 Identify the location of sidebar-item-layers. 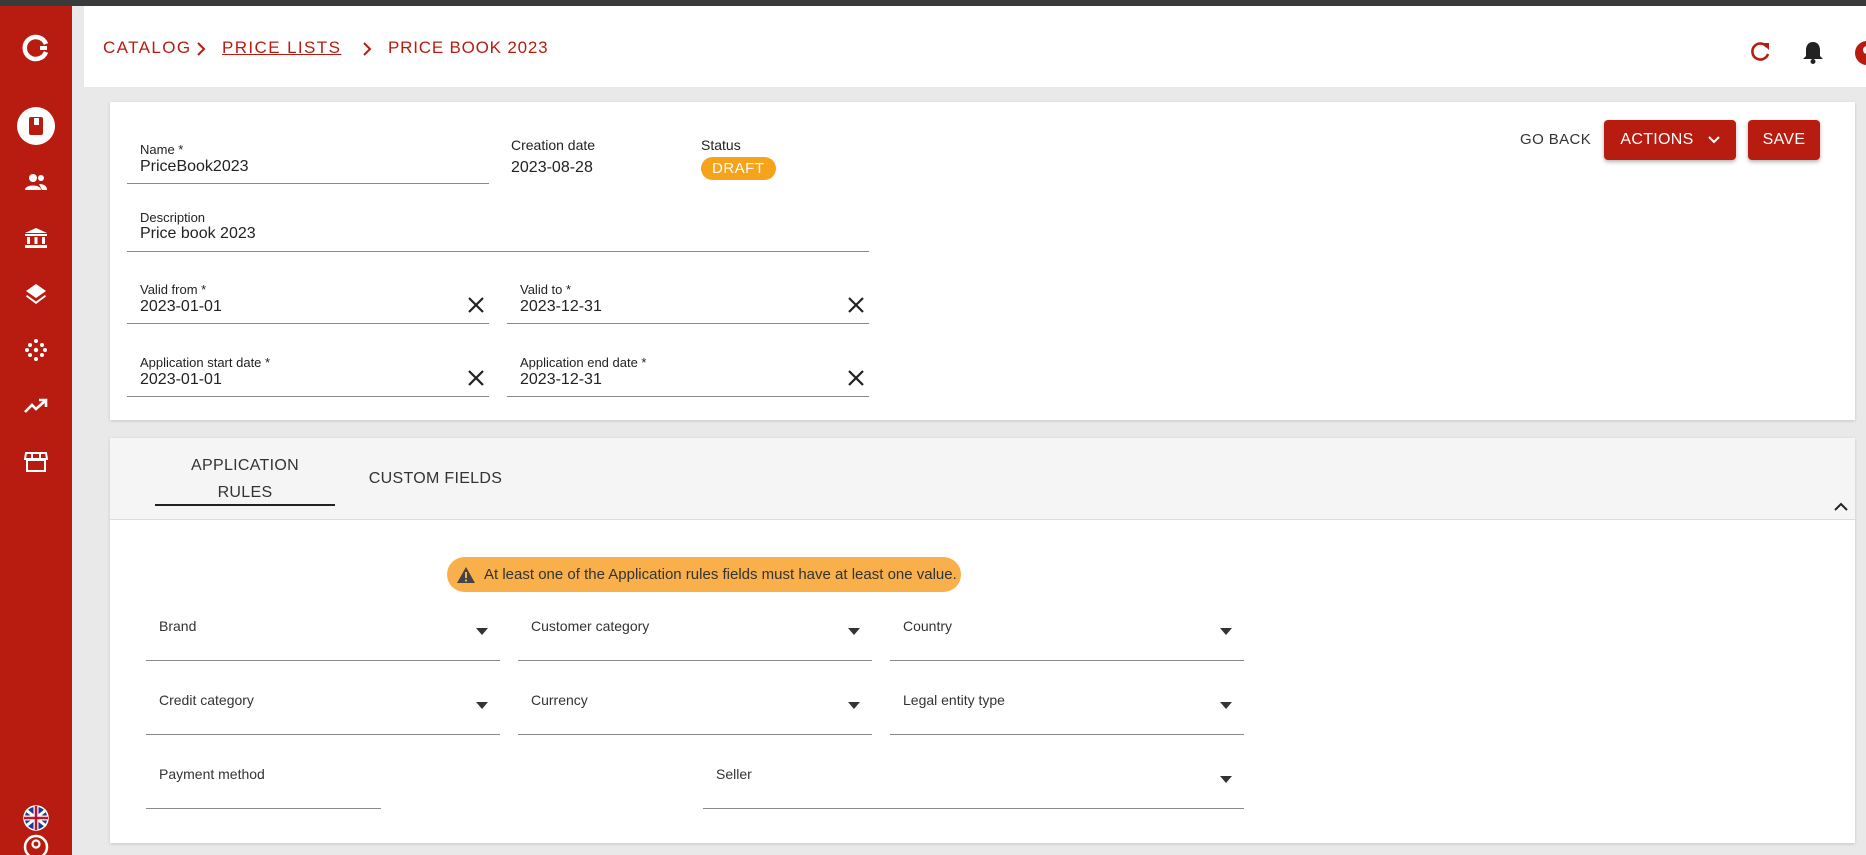
(36, 294).